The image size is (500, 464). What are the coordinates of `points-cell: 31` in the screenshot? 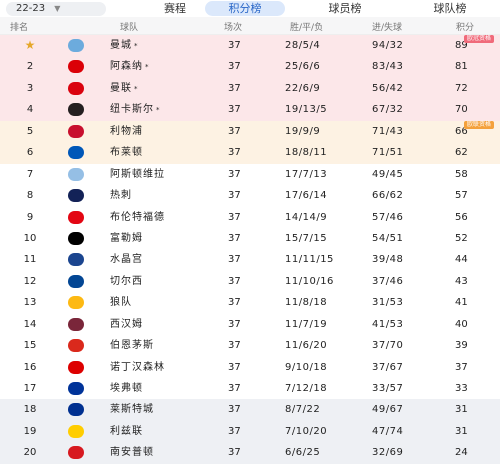 It's located at (461, 410).